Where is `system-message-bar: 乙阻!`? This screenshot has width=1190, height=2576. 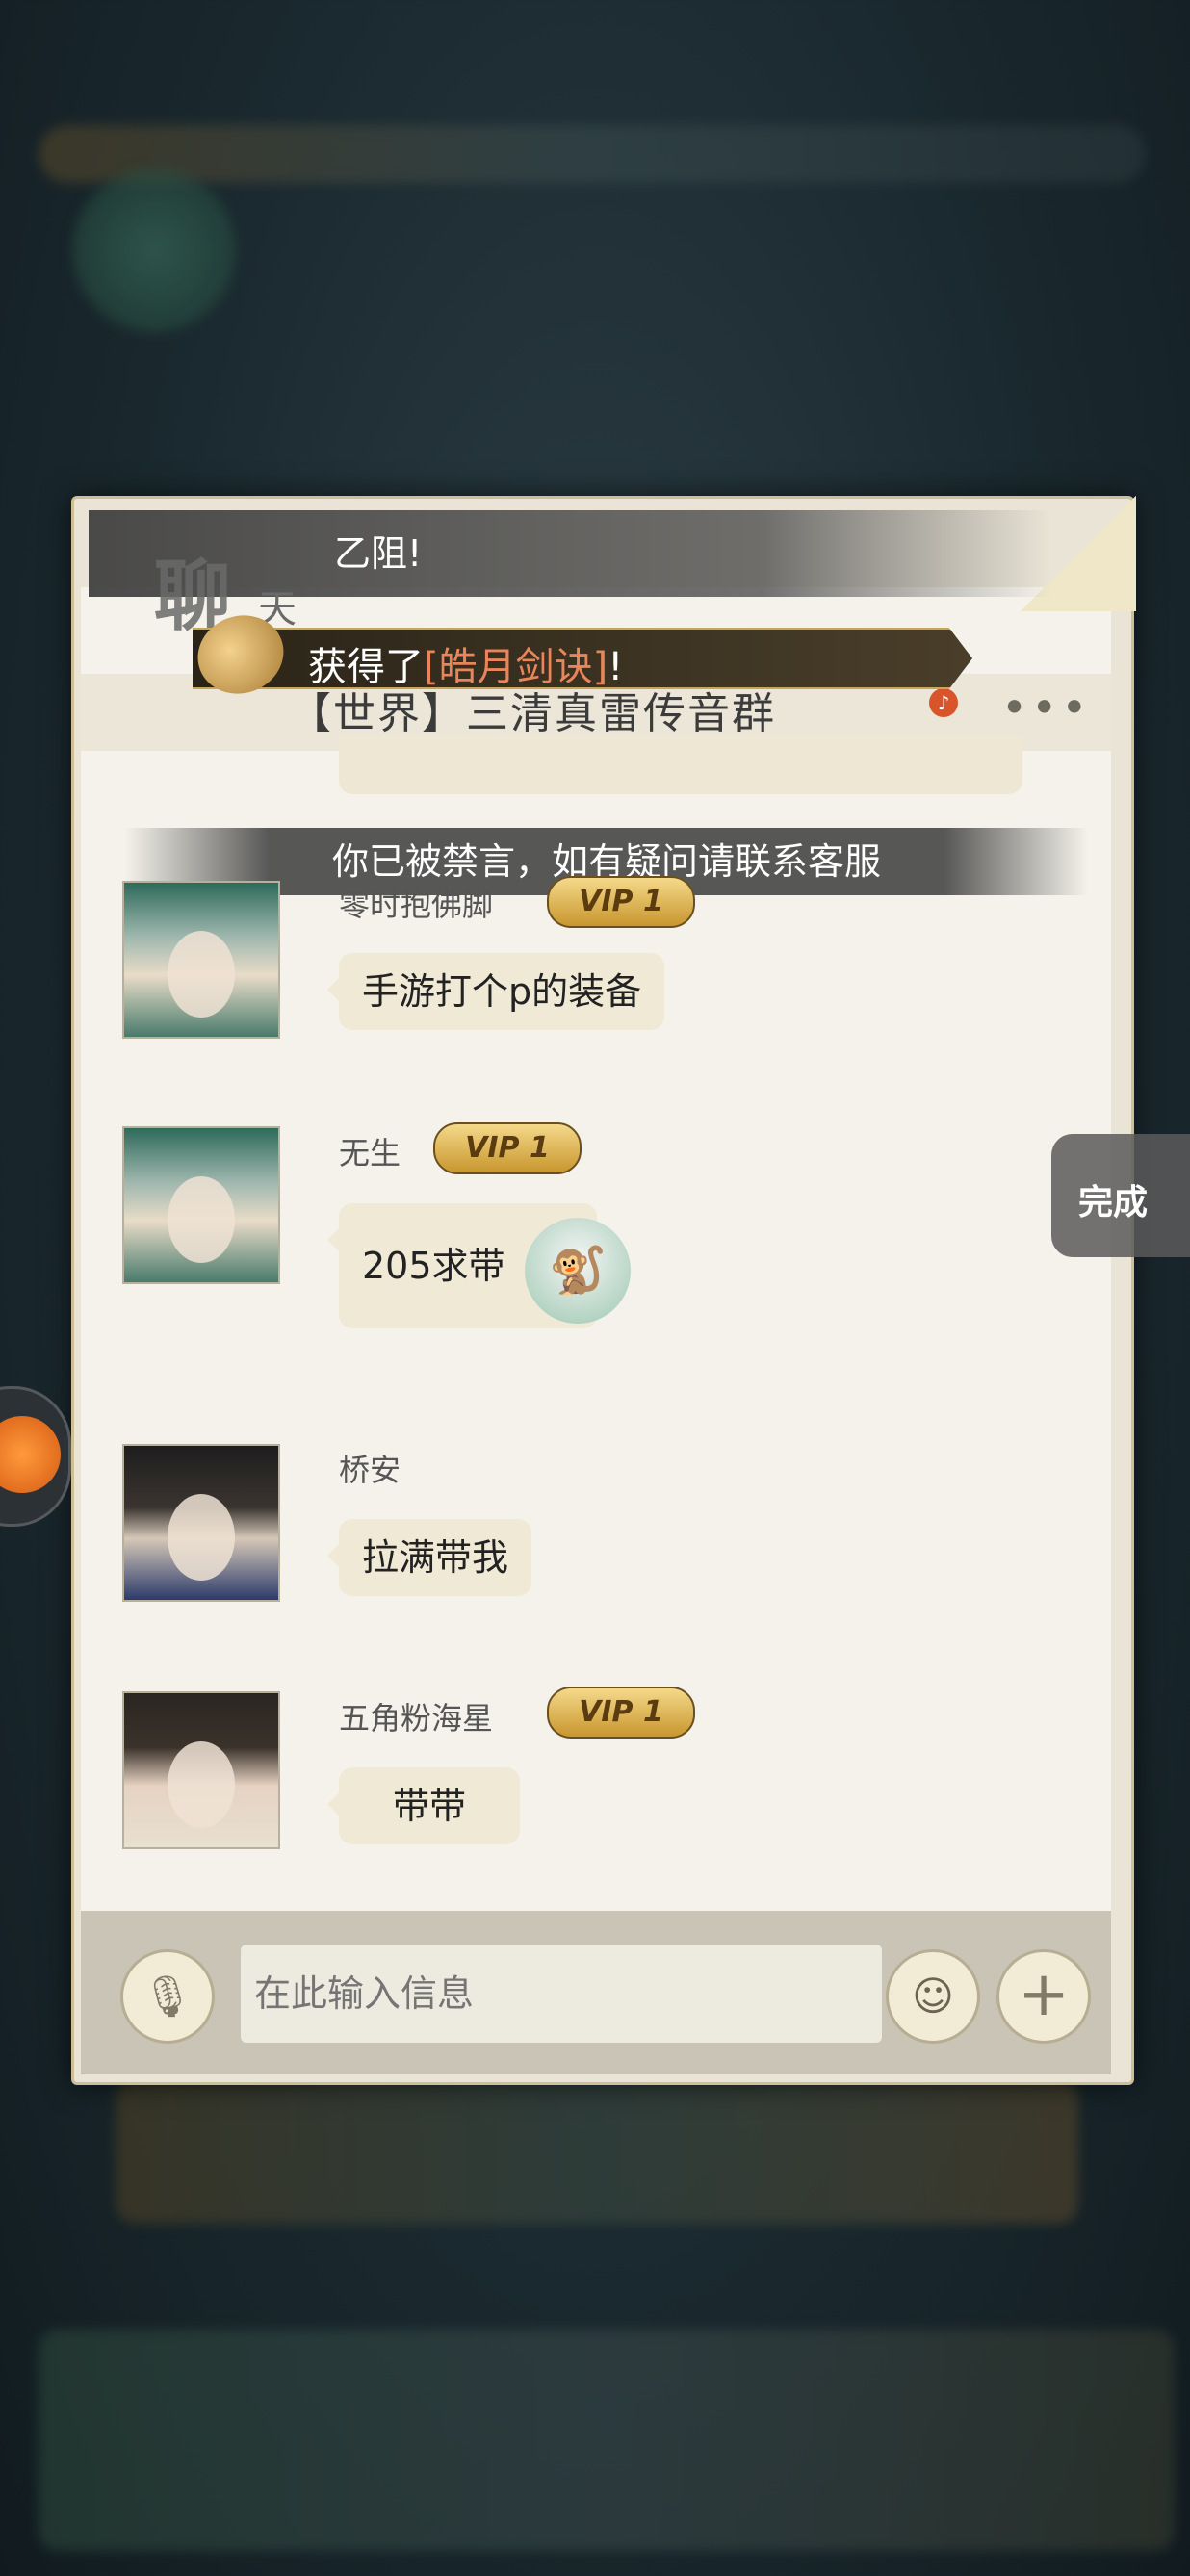 system-message-bar: 乙阻! is located at coordinates (570, 554).